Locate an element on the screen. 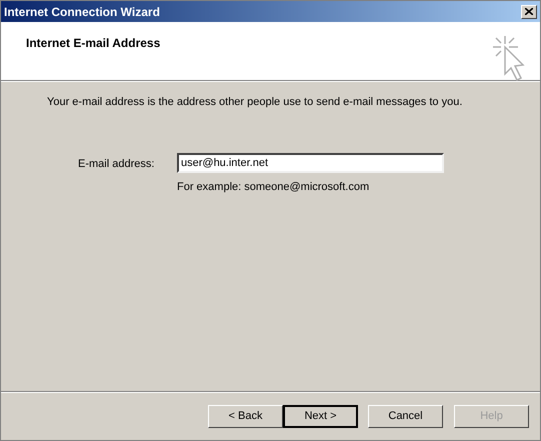 The image size is (541, 441). email-label: E-mail address: is located at coordinates (117, 164).